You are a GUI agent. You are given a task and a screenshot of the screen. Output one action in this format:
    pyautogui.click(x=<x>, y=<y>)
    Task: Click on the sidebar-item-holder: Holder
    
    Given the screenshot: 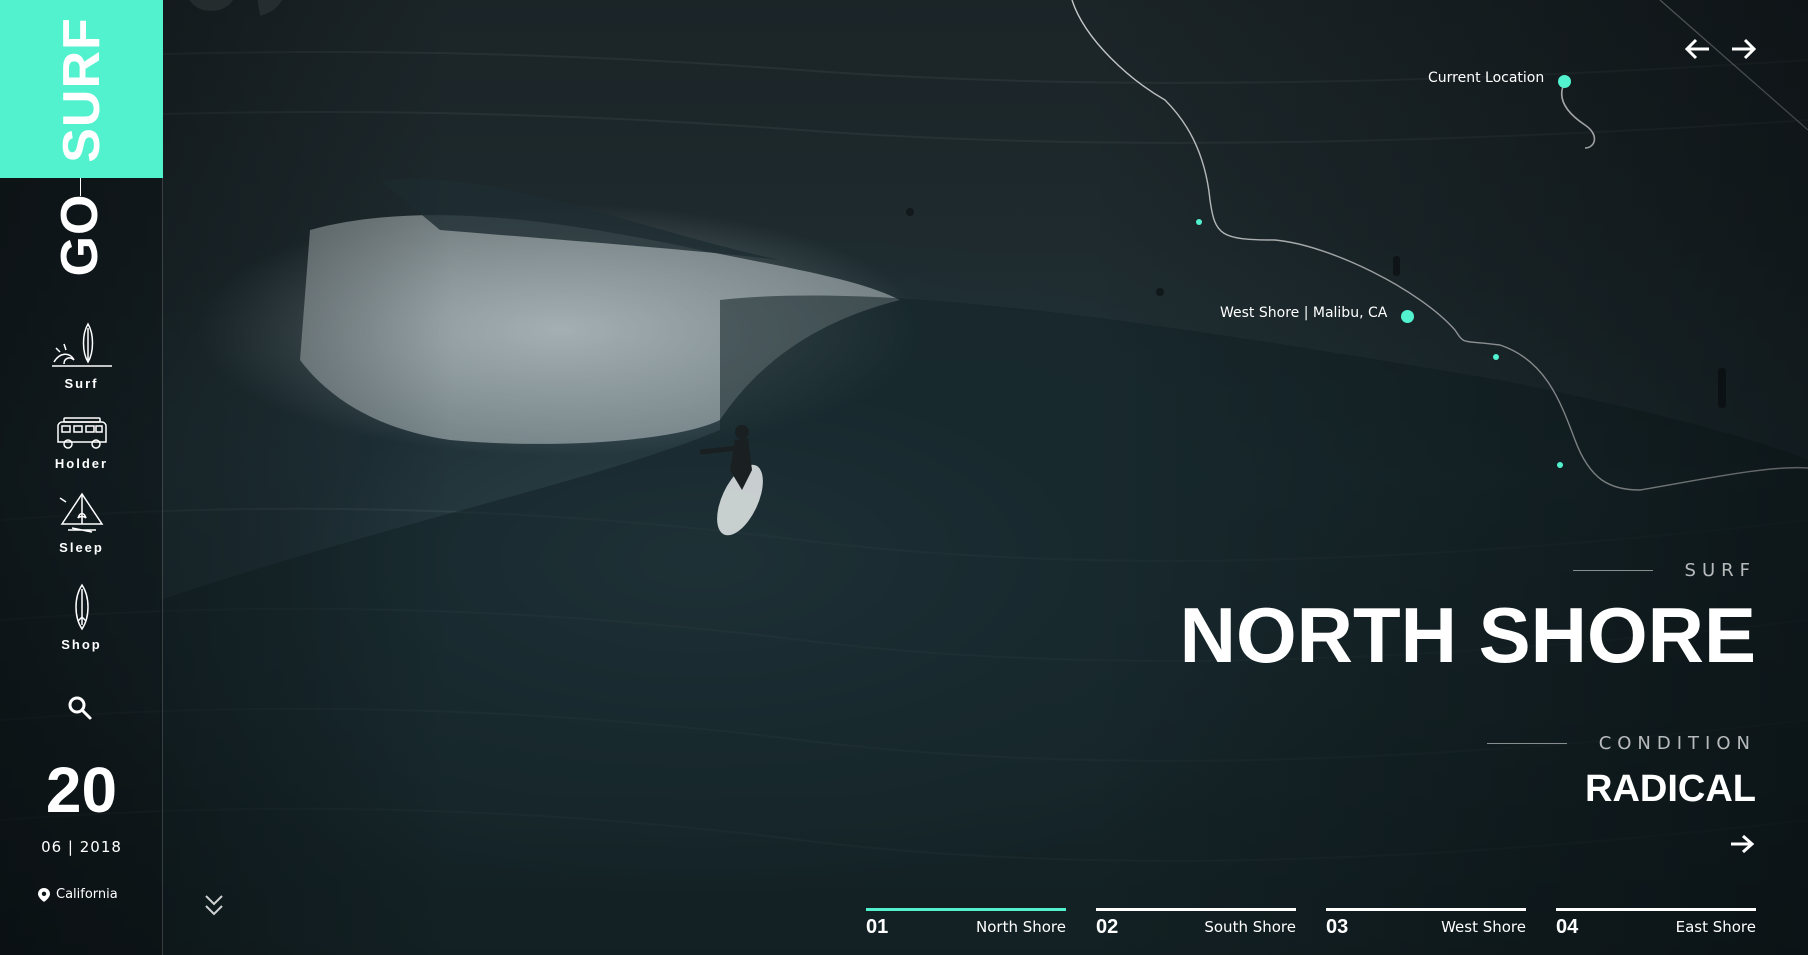 What is the action you would take?
    pyautogui.click(x=81, y=443)
    